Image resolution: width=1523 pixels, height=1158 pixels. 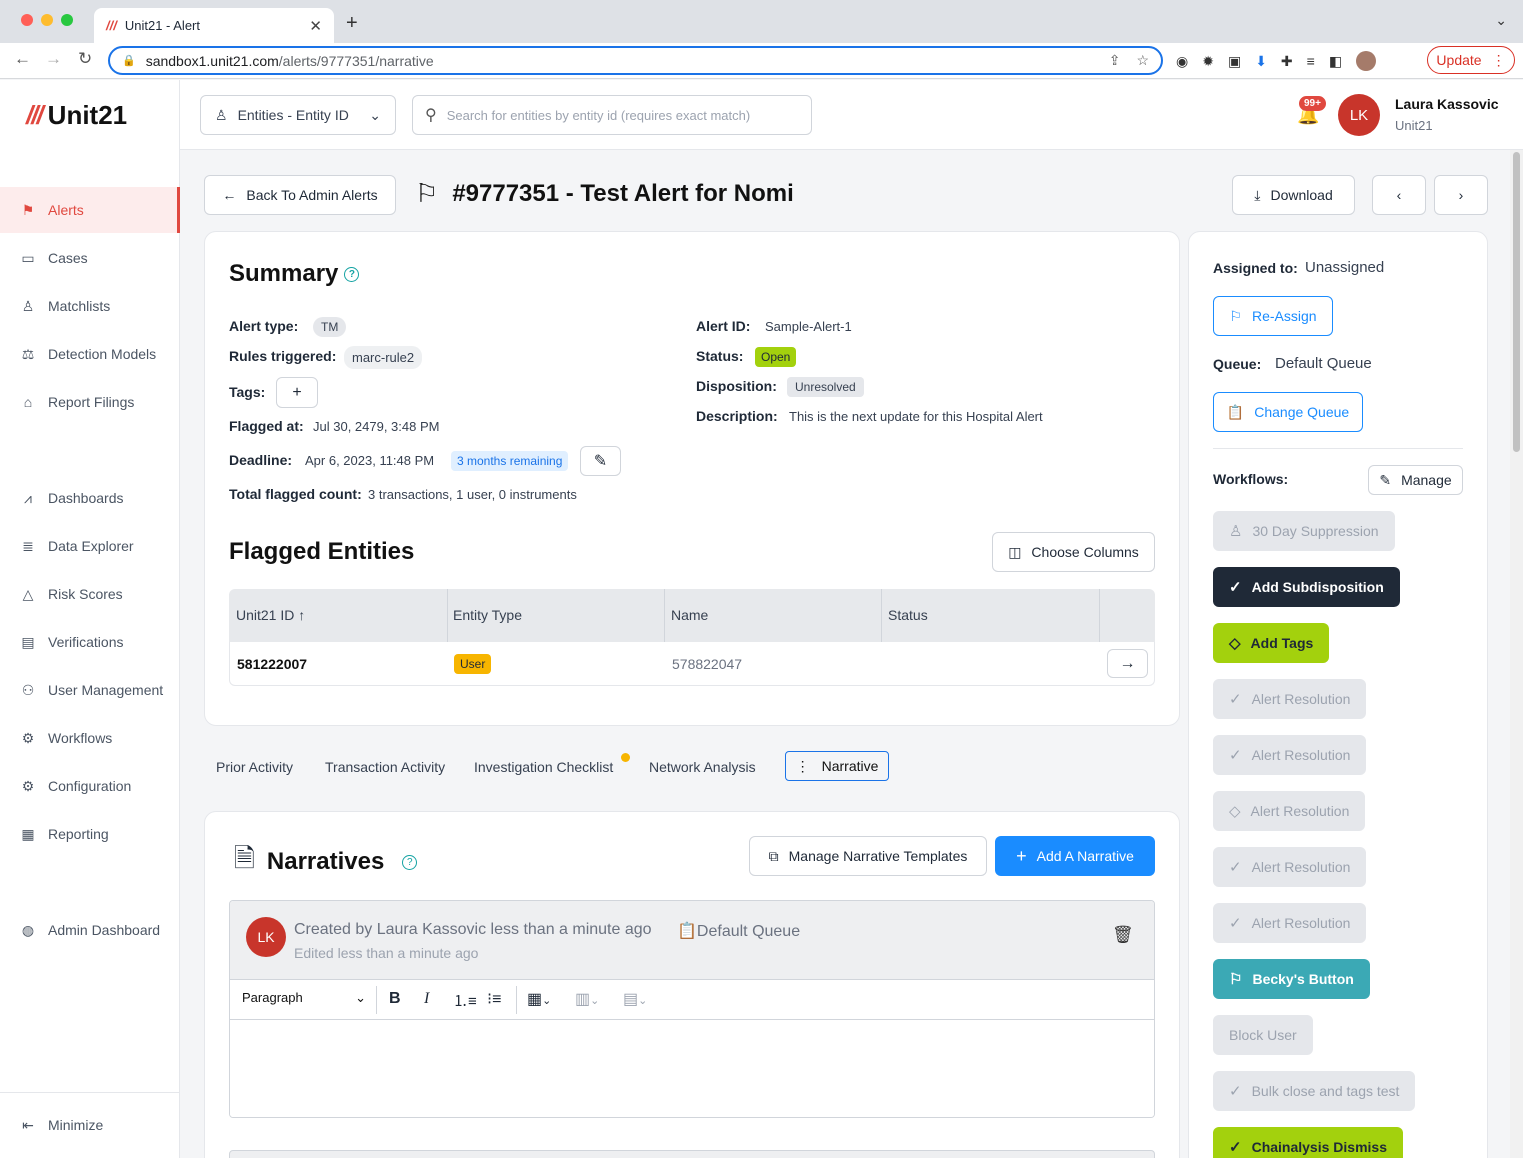 I want to click on workflow-button-30-day-suppression: ♙ 30 Day Suppression, so click(x=1304, y=531).